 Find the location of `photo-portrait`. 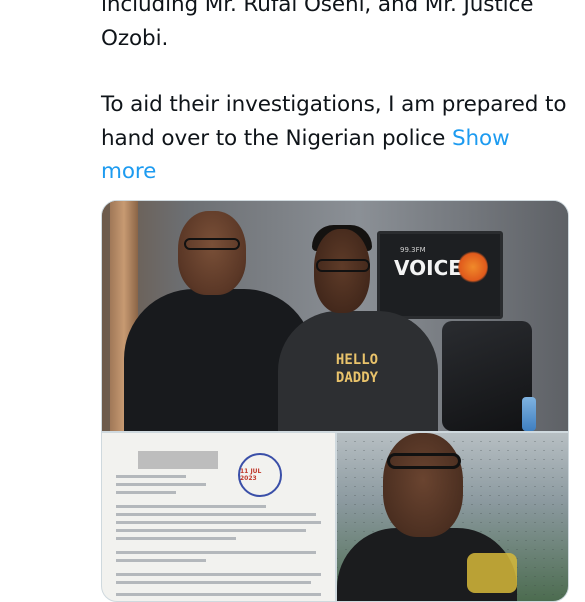

photo-portrait is located at coordinates (452, 517).